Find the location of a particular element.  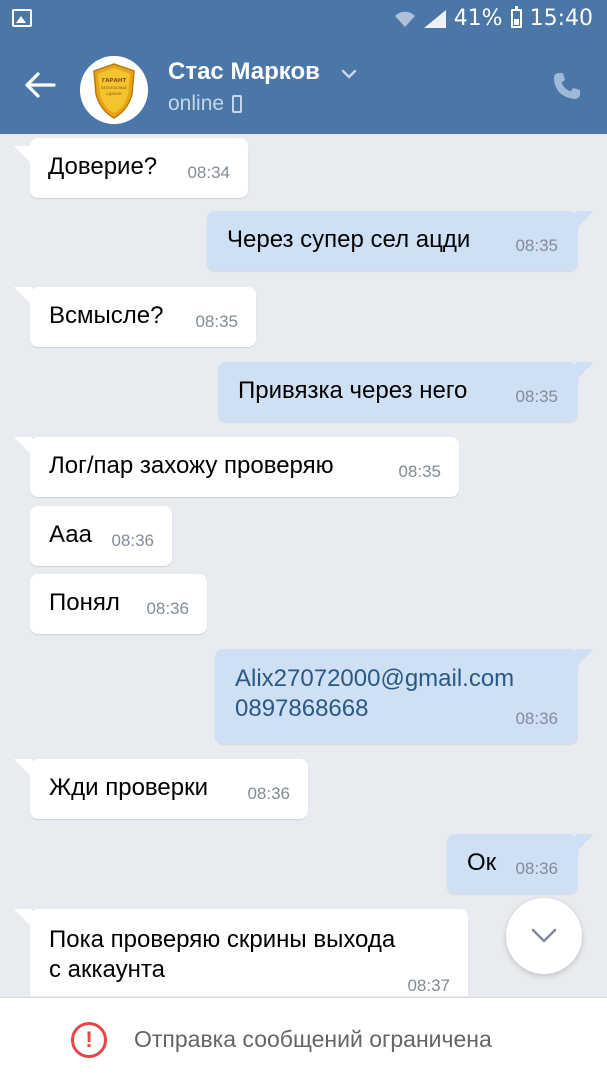

avatar: ГАРАНТ БЕЗОПАСНЫХ СДЕЛОК is located at coordinates (114, 90).